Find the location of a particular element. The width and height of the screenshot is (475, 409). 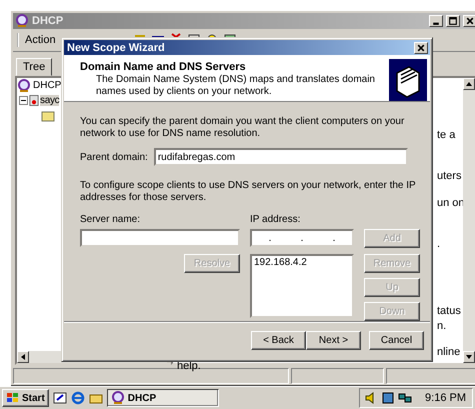

list-item: 192.168.4.2 is located at coordinates (302, 262).